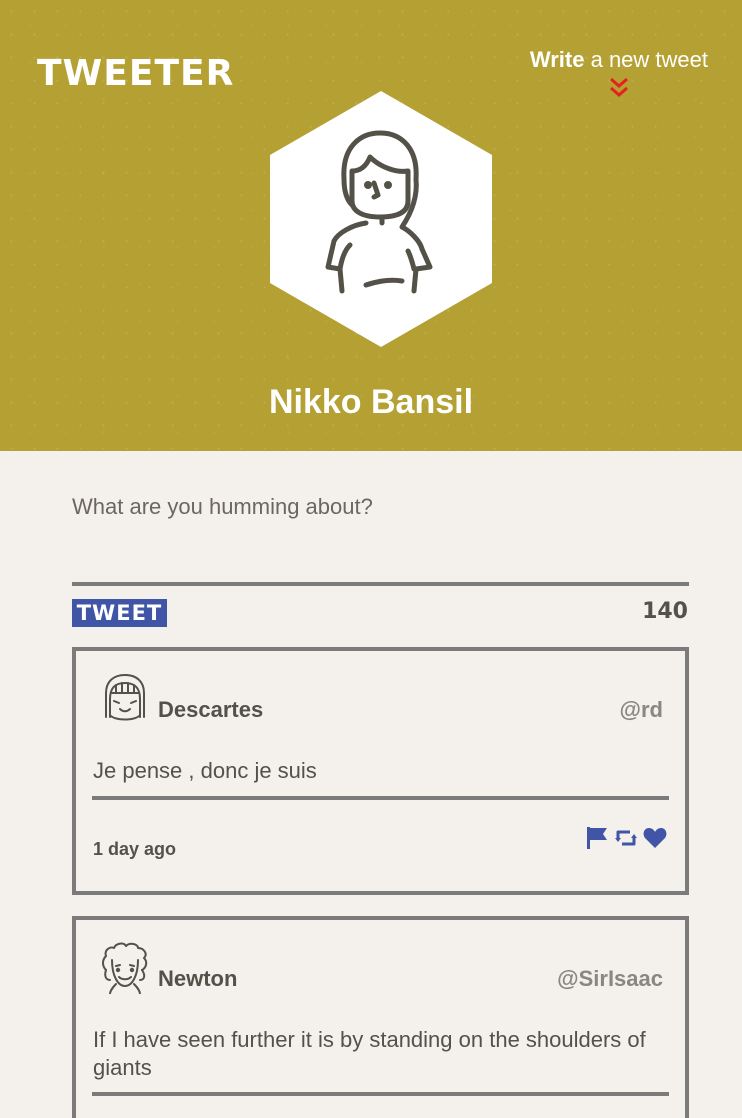 The height and width of the screenshot is (1118, 742). Describe the element at coordinates (211, 709) in the screenshot. I see `tweet-author-name: Descartes` at that location.